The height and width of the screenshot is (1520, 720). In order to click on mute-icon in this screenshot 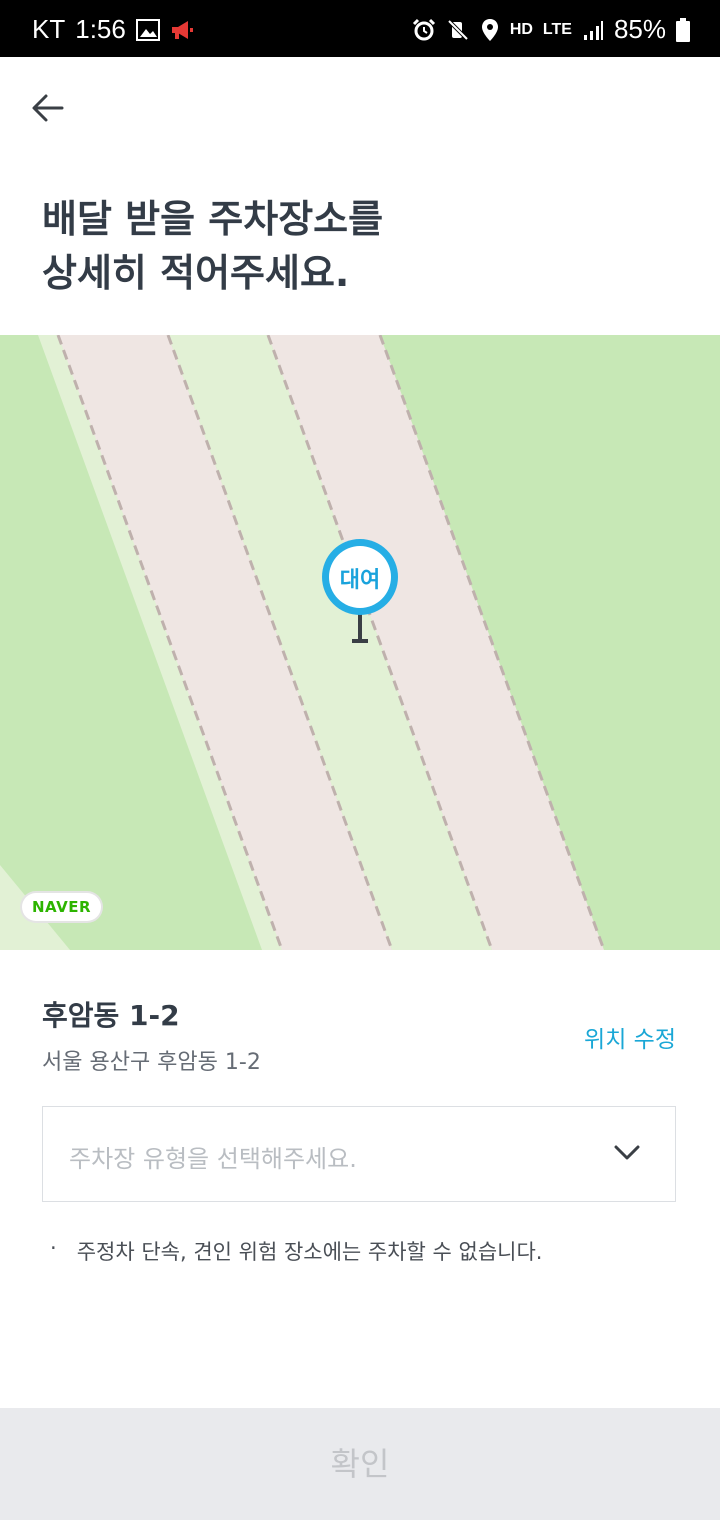, I will do `click(458, 29)`.